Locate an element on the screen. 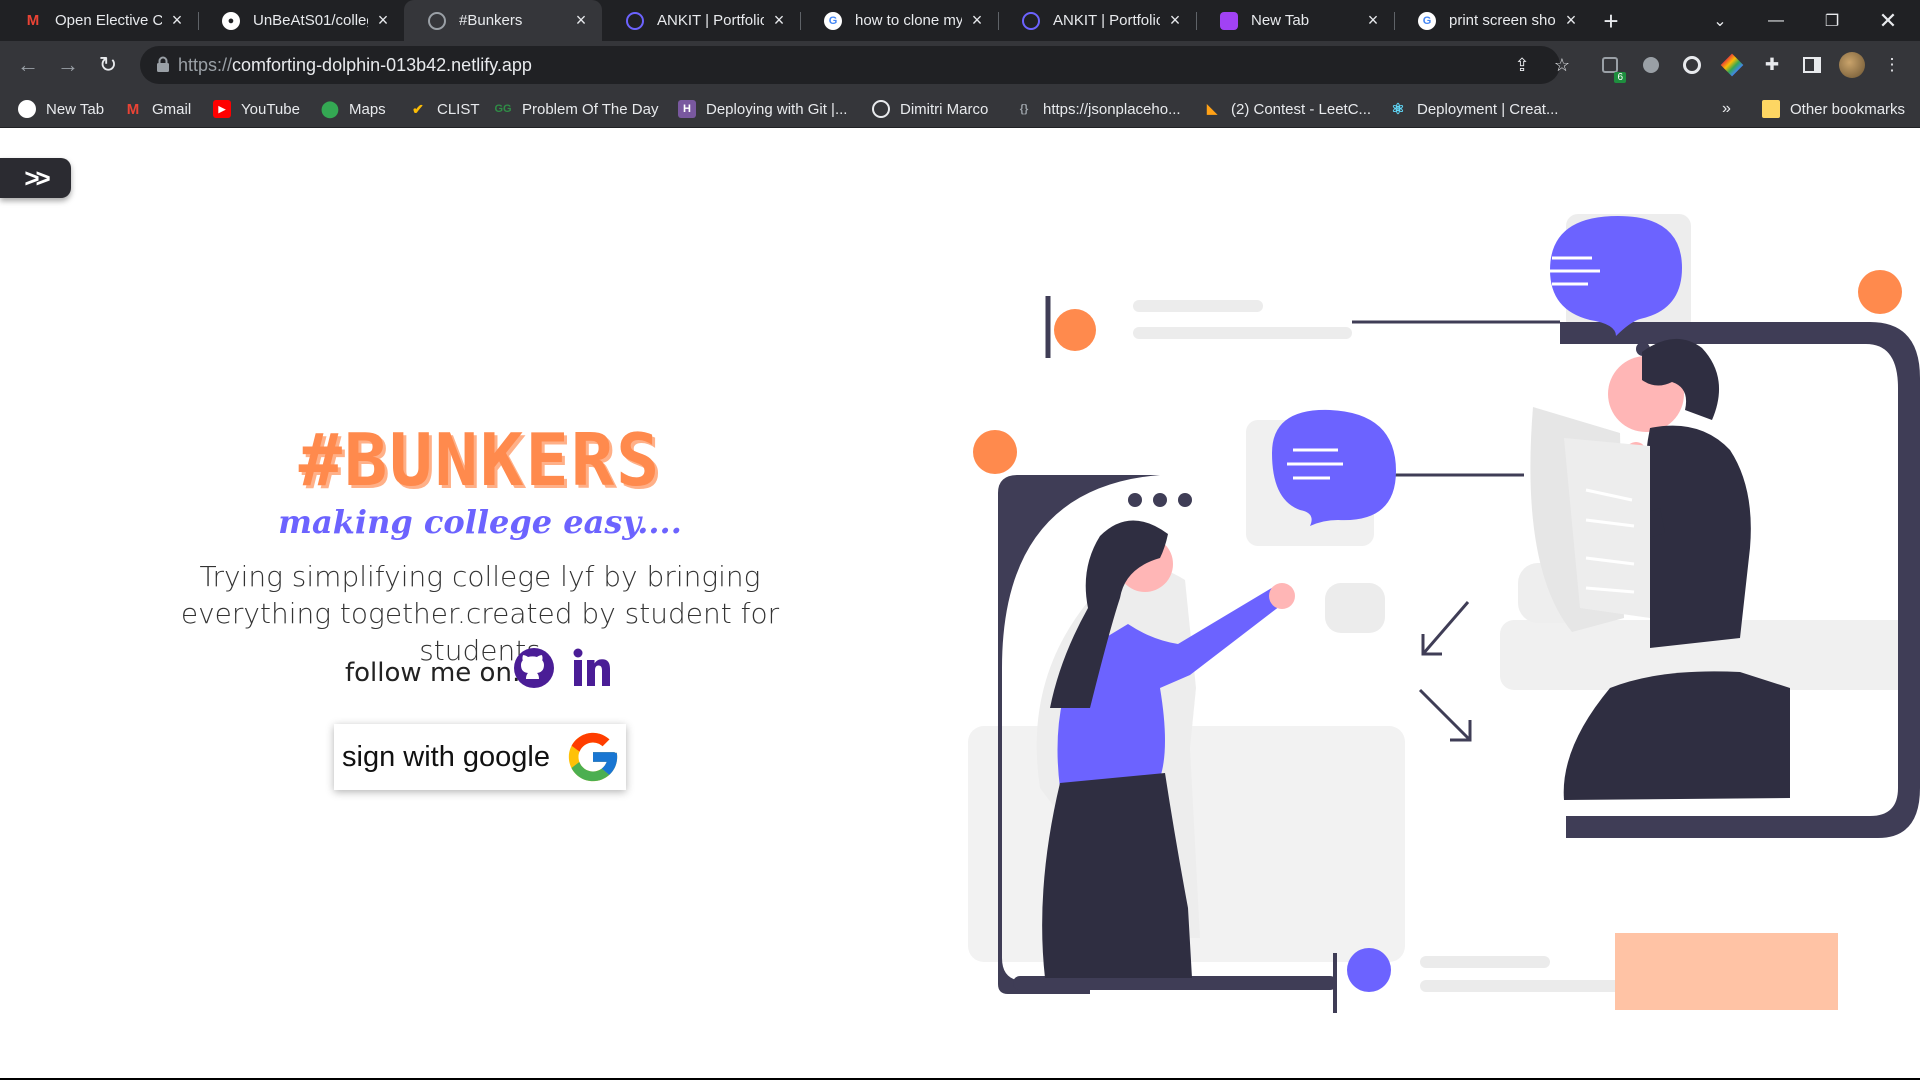 Image resolution: width=1920 pixels, height=1080 pixels. accent-rect-bottom-right is located at coordinates (1726, 971).